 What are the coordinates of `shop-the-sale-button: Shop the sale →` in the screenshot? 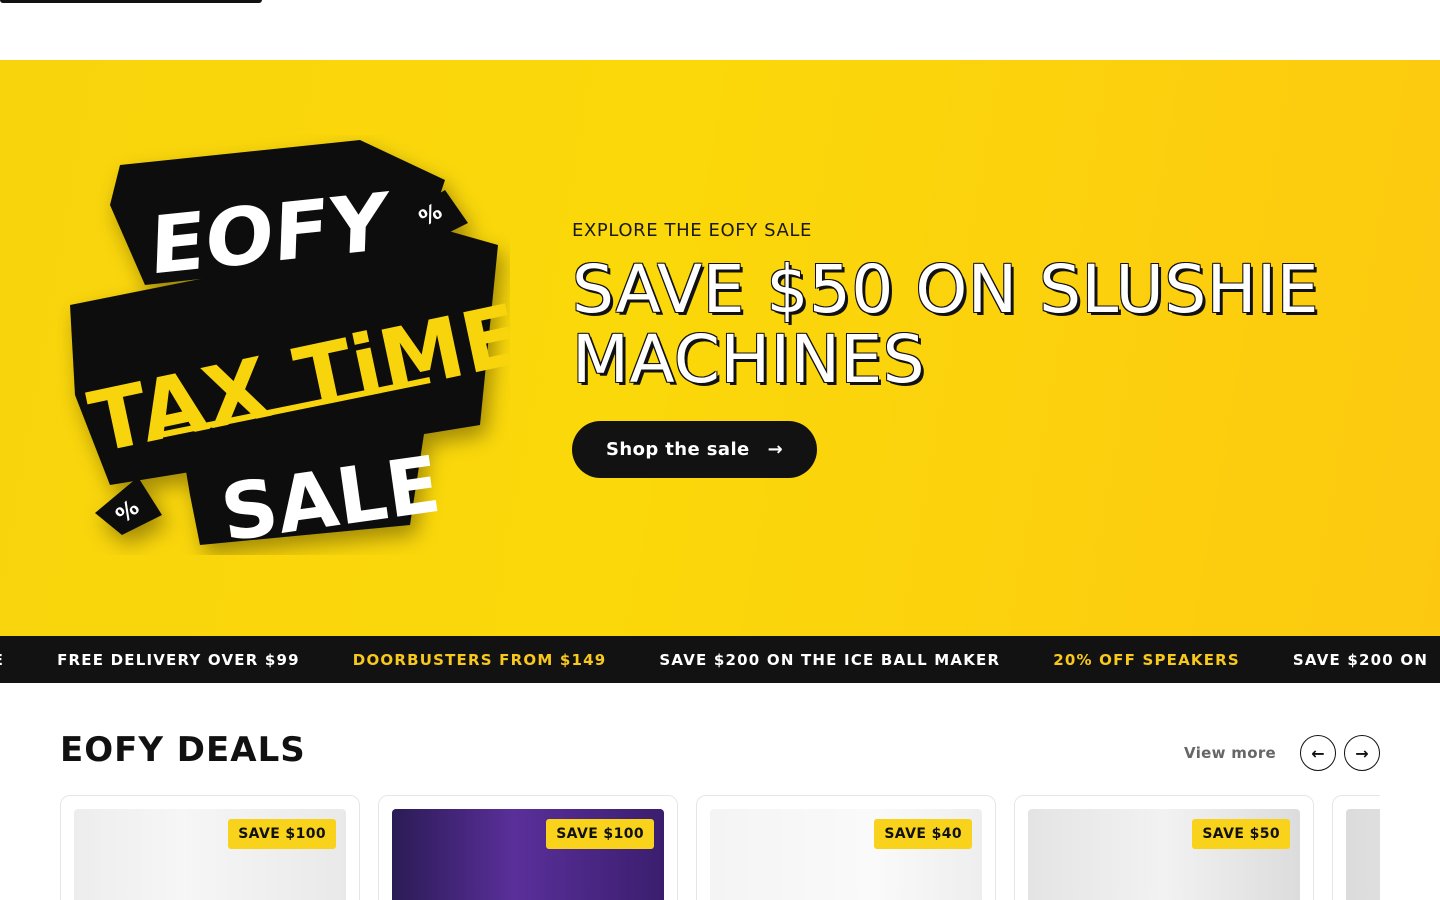 It's located at (695, 449).